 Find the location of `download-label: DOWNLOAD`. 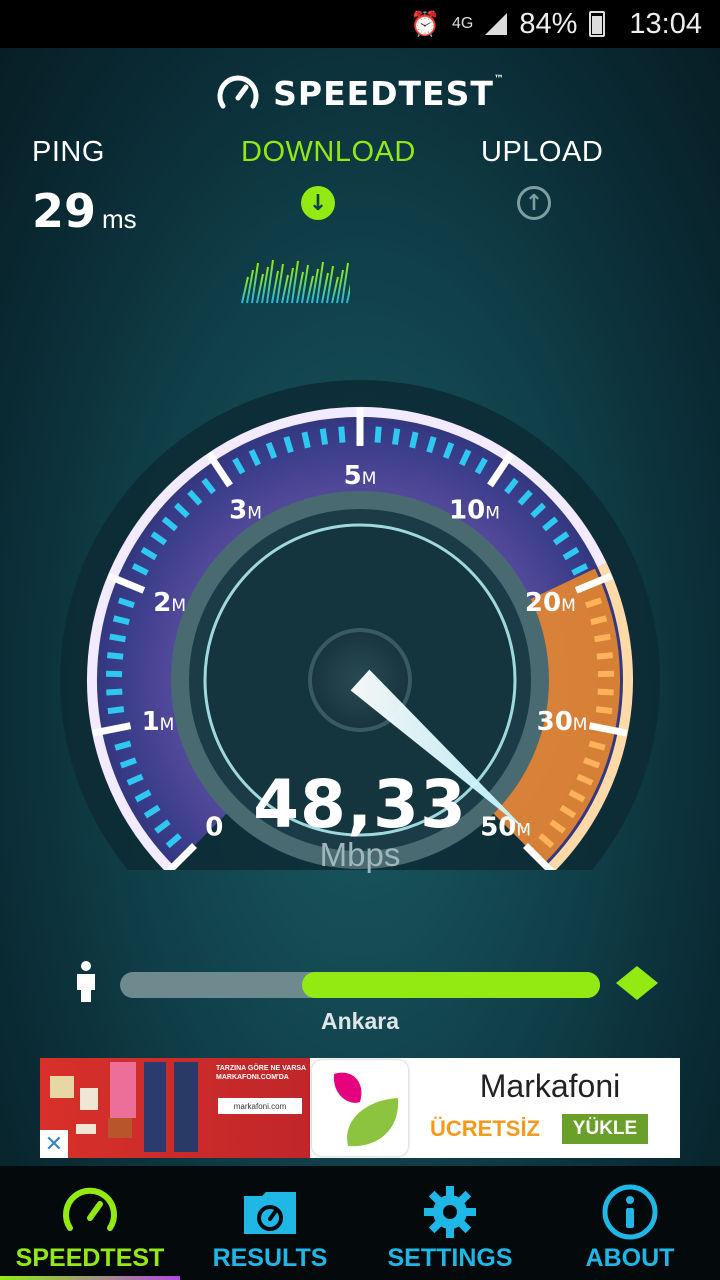

download-label: DOWNLOAD is located at coordinates (328, 152).